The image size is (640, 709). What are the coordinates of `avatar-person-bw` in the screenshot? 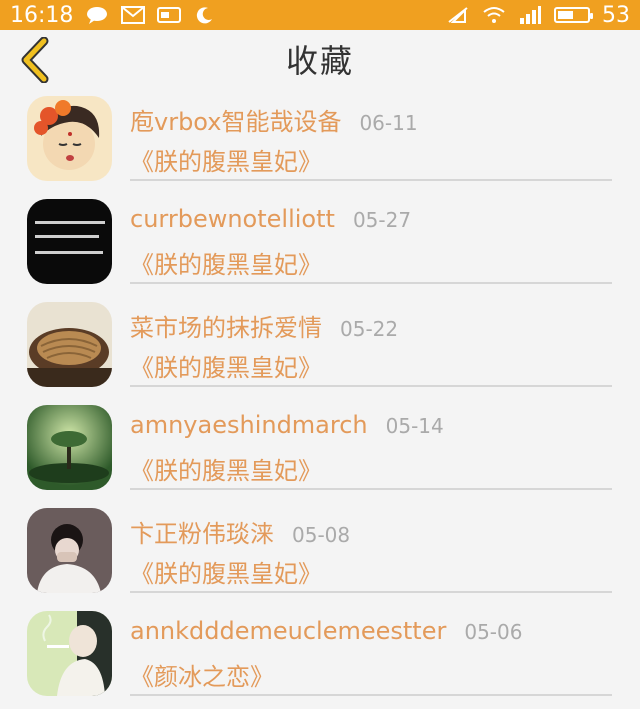 It's located at (69, 550).